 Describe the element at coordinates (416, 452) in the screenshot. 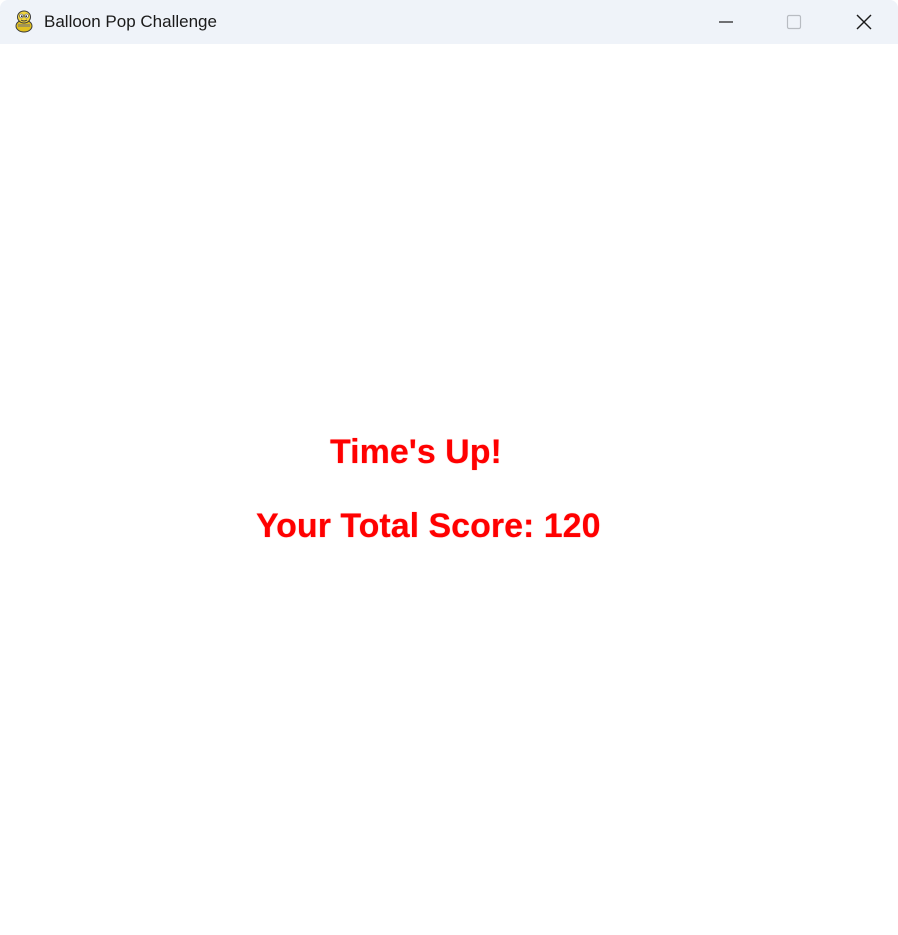

I see `game-over-heading: Time's Up!` at that location.